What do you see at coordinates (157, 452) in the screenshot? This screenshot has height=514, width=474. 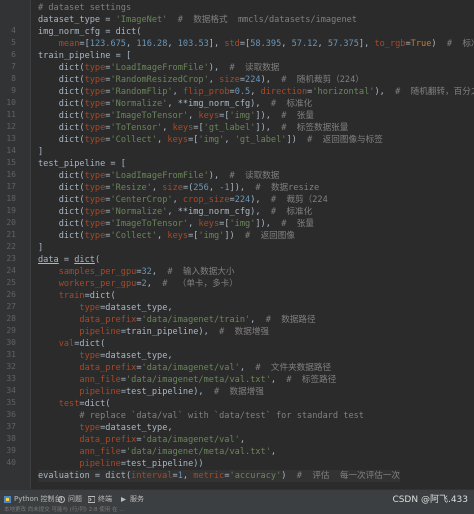 I see `code-line: ann_file='data/imagenet/meta/val.txt',` at bounding box center [157, 452].